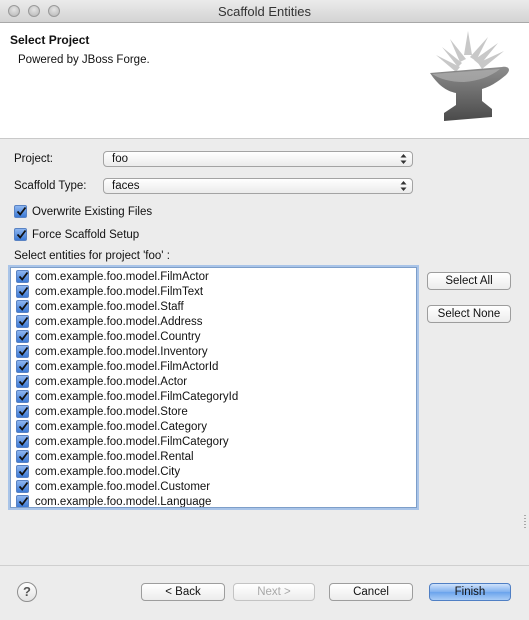 This screenshot has height=620, width=529. I want to click on entity-label: com.example.foo.model.FilmCategoryId, so click(137, 396).